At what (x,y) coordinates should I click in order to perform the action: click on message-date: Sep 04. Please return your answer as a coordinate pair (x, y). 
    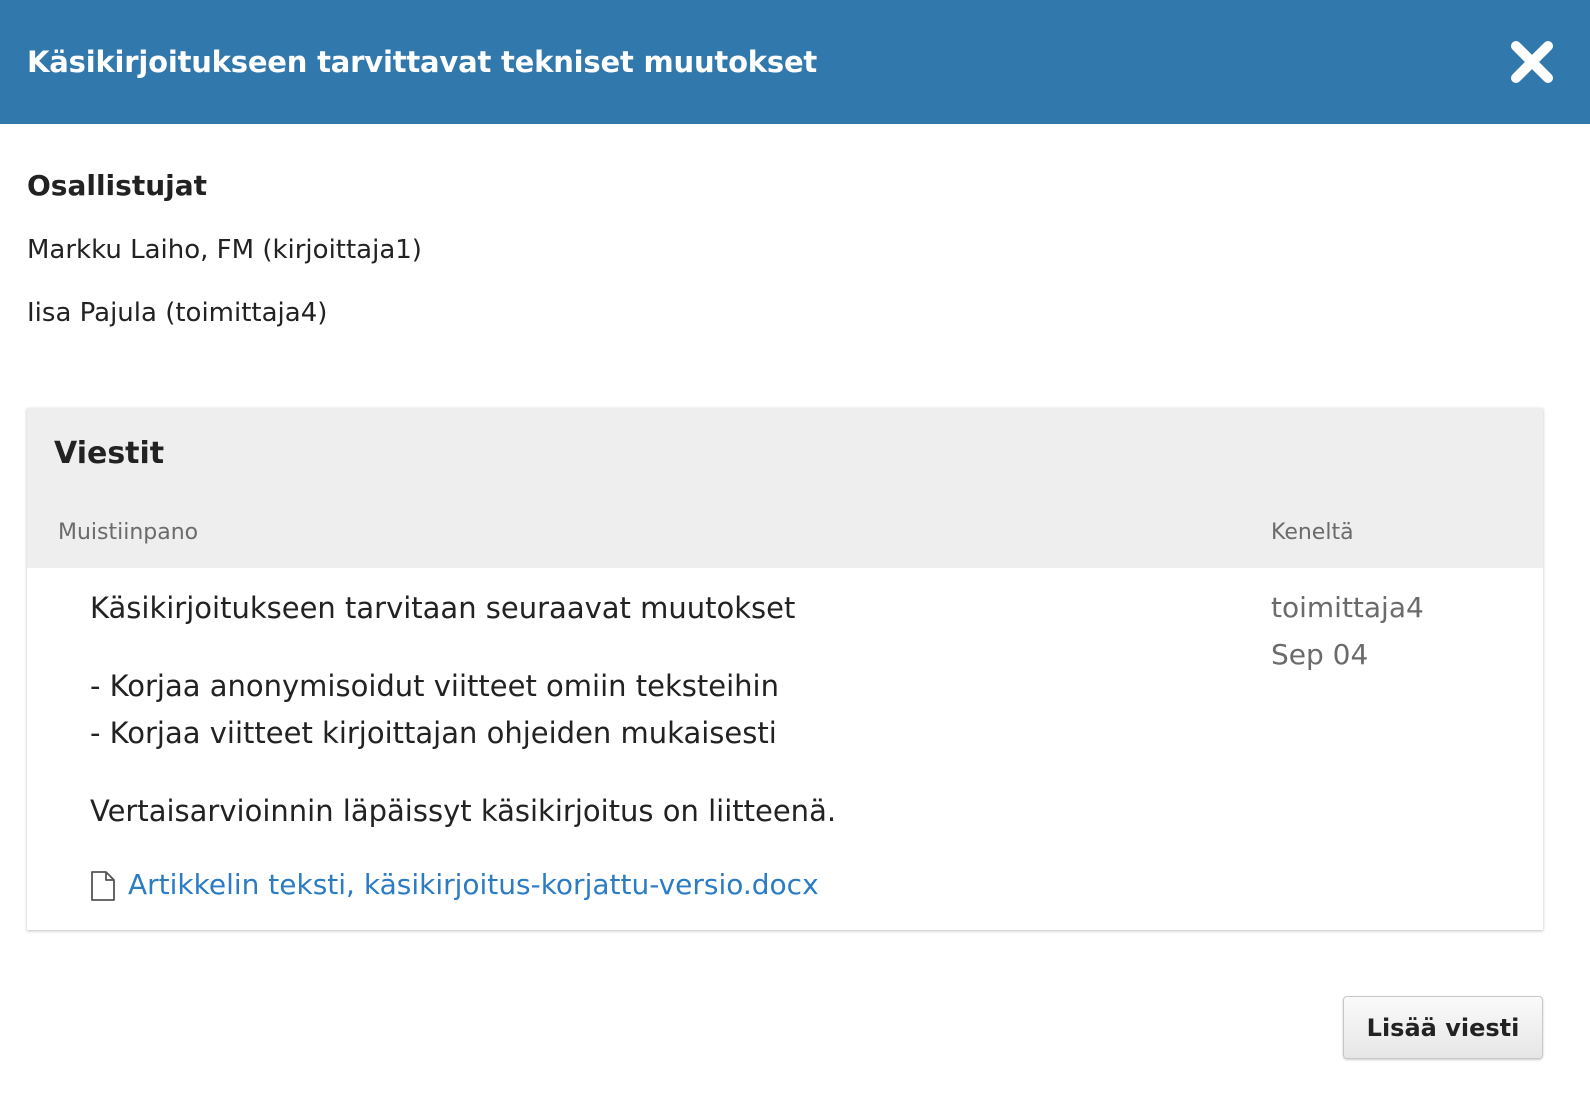
    Looking at the image, I should click on (1320, 654).